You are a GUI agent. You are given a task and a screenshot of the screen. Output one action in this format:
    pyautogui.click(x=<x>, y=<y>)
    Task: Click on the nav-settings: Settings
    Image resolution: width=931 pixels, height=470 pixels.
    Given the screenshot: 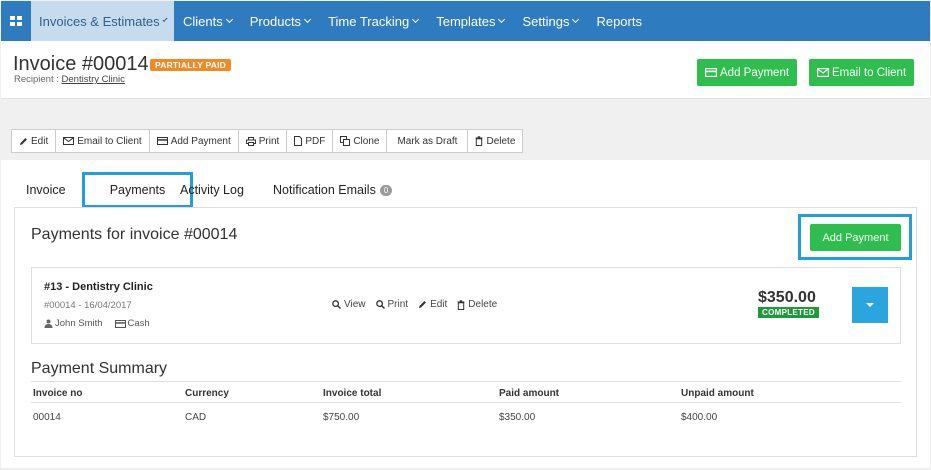 What is the action you would take?
    pyautogui.click(x=550, y=21)
    